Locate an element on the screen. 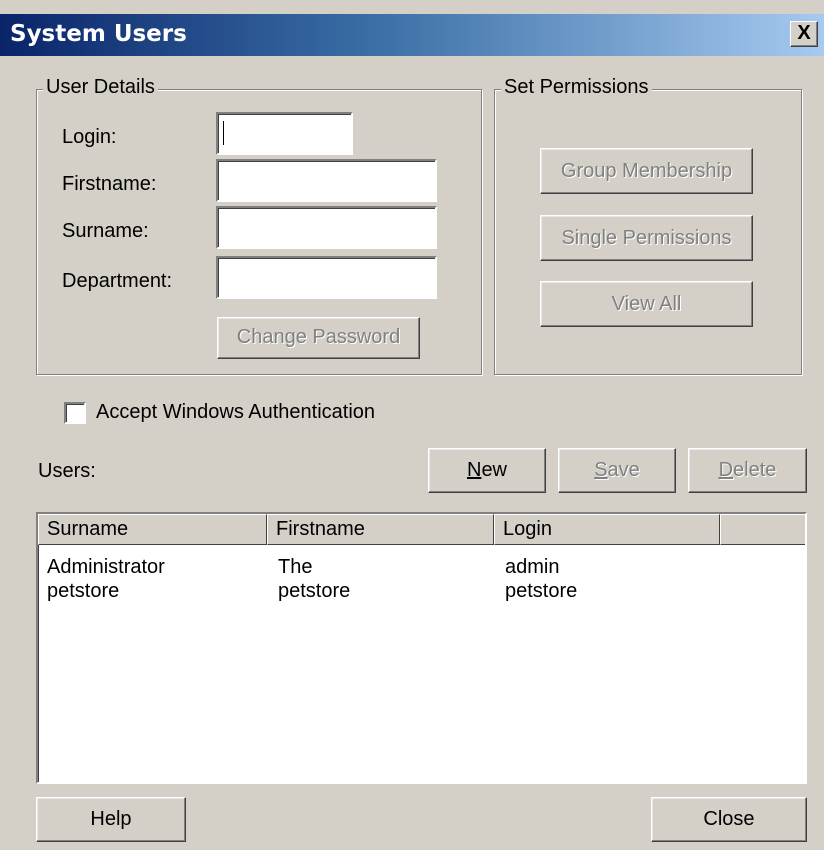  table-row: Administrator The admin is located at coordinates (421, 567).